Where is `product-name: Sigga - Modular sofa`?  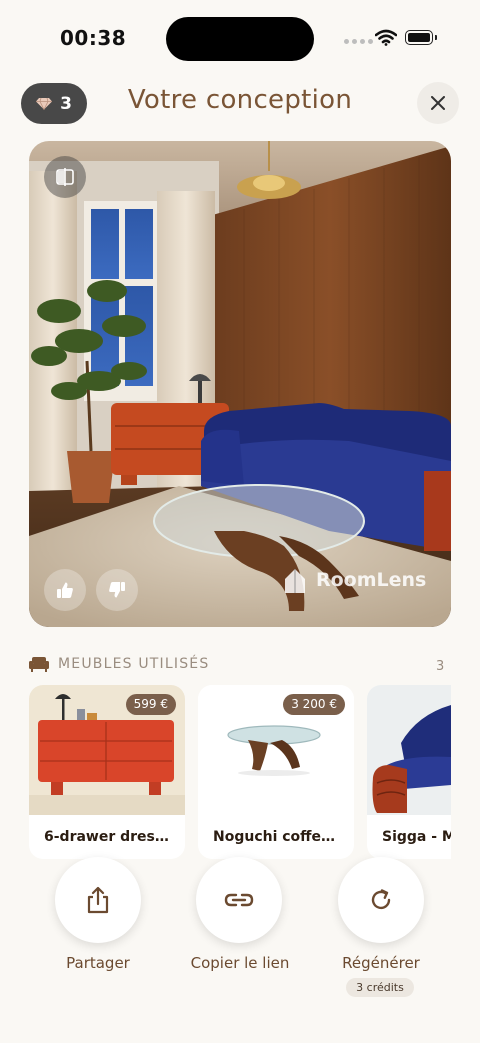 product-name: Sigga - Modular sofa is located at coordinates (416, 837).